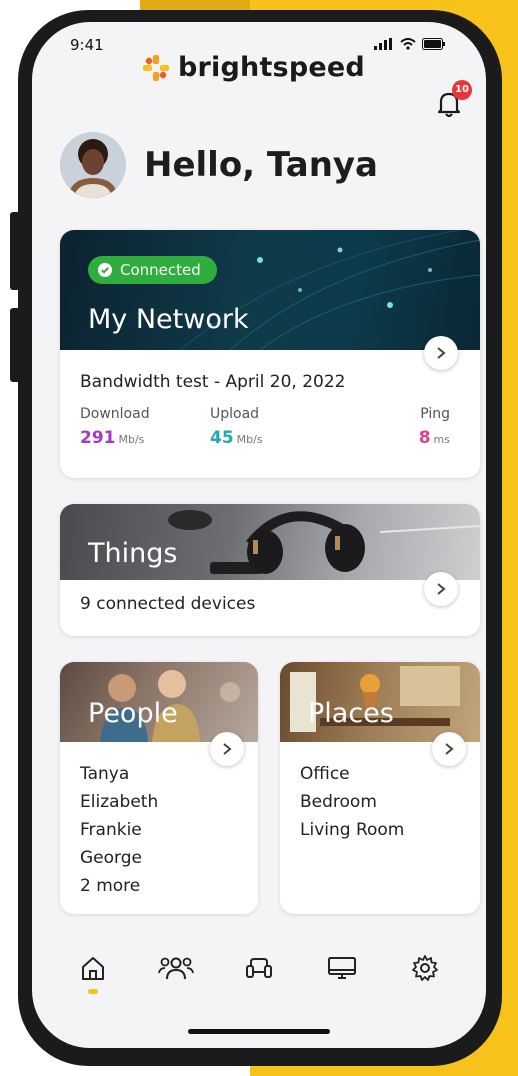 The height and width of the screenshot is (1076, 518). What do you see at coordinates (325, 774) in the screenshot?
I see `list-item: Office` at bounding box center [325, 774].